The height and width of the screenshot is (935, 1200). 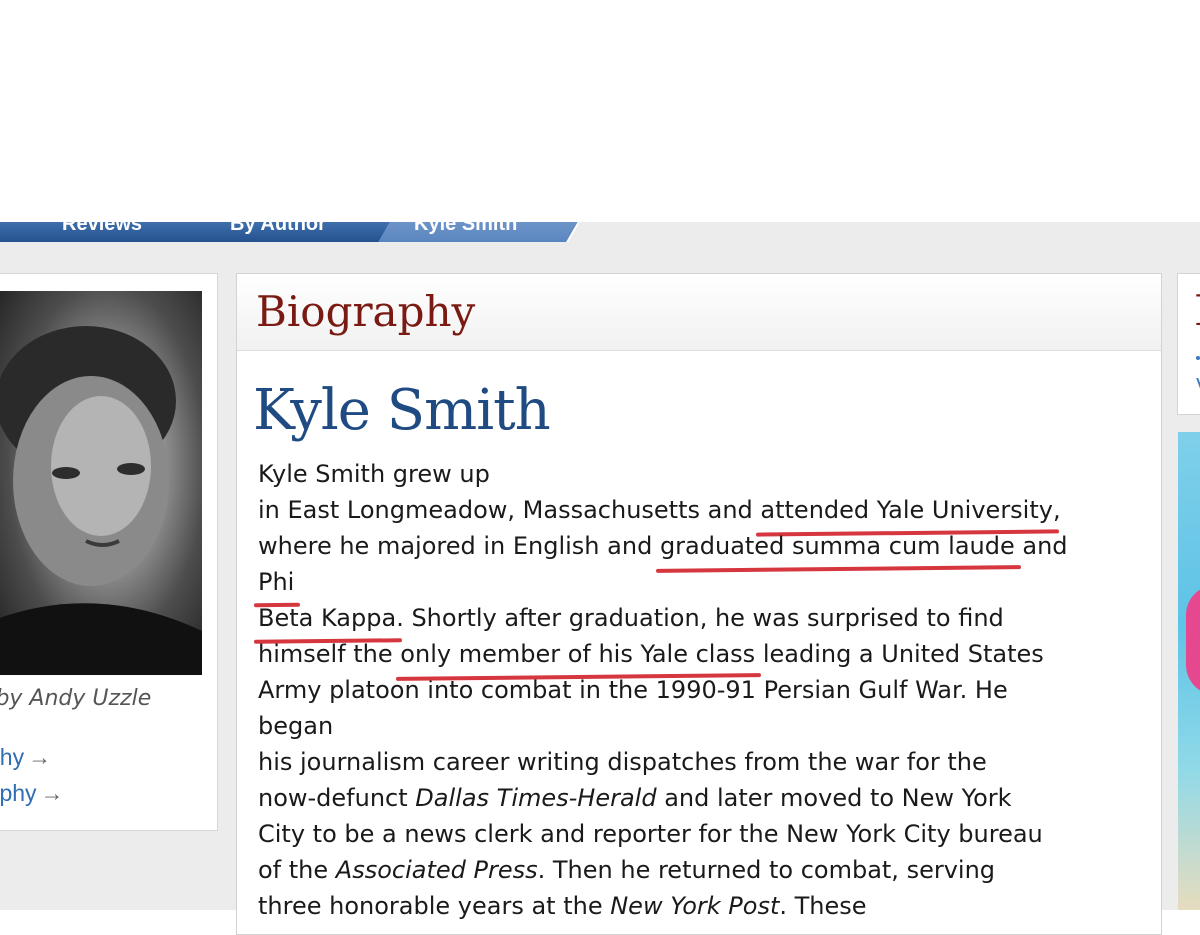 What do you see at coordinates (906, 510) in the screenshot?
I see `annotated-underline-yale: attended Yale University` at bounding box center [906, 510].